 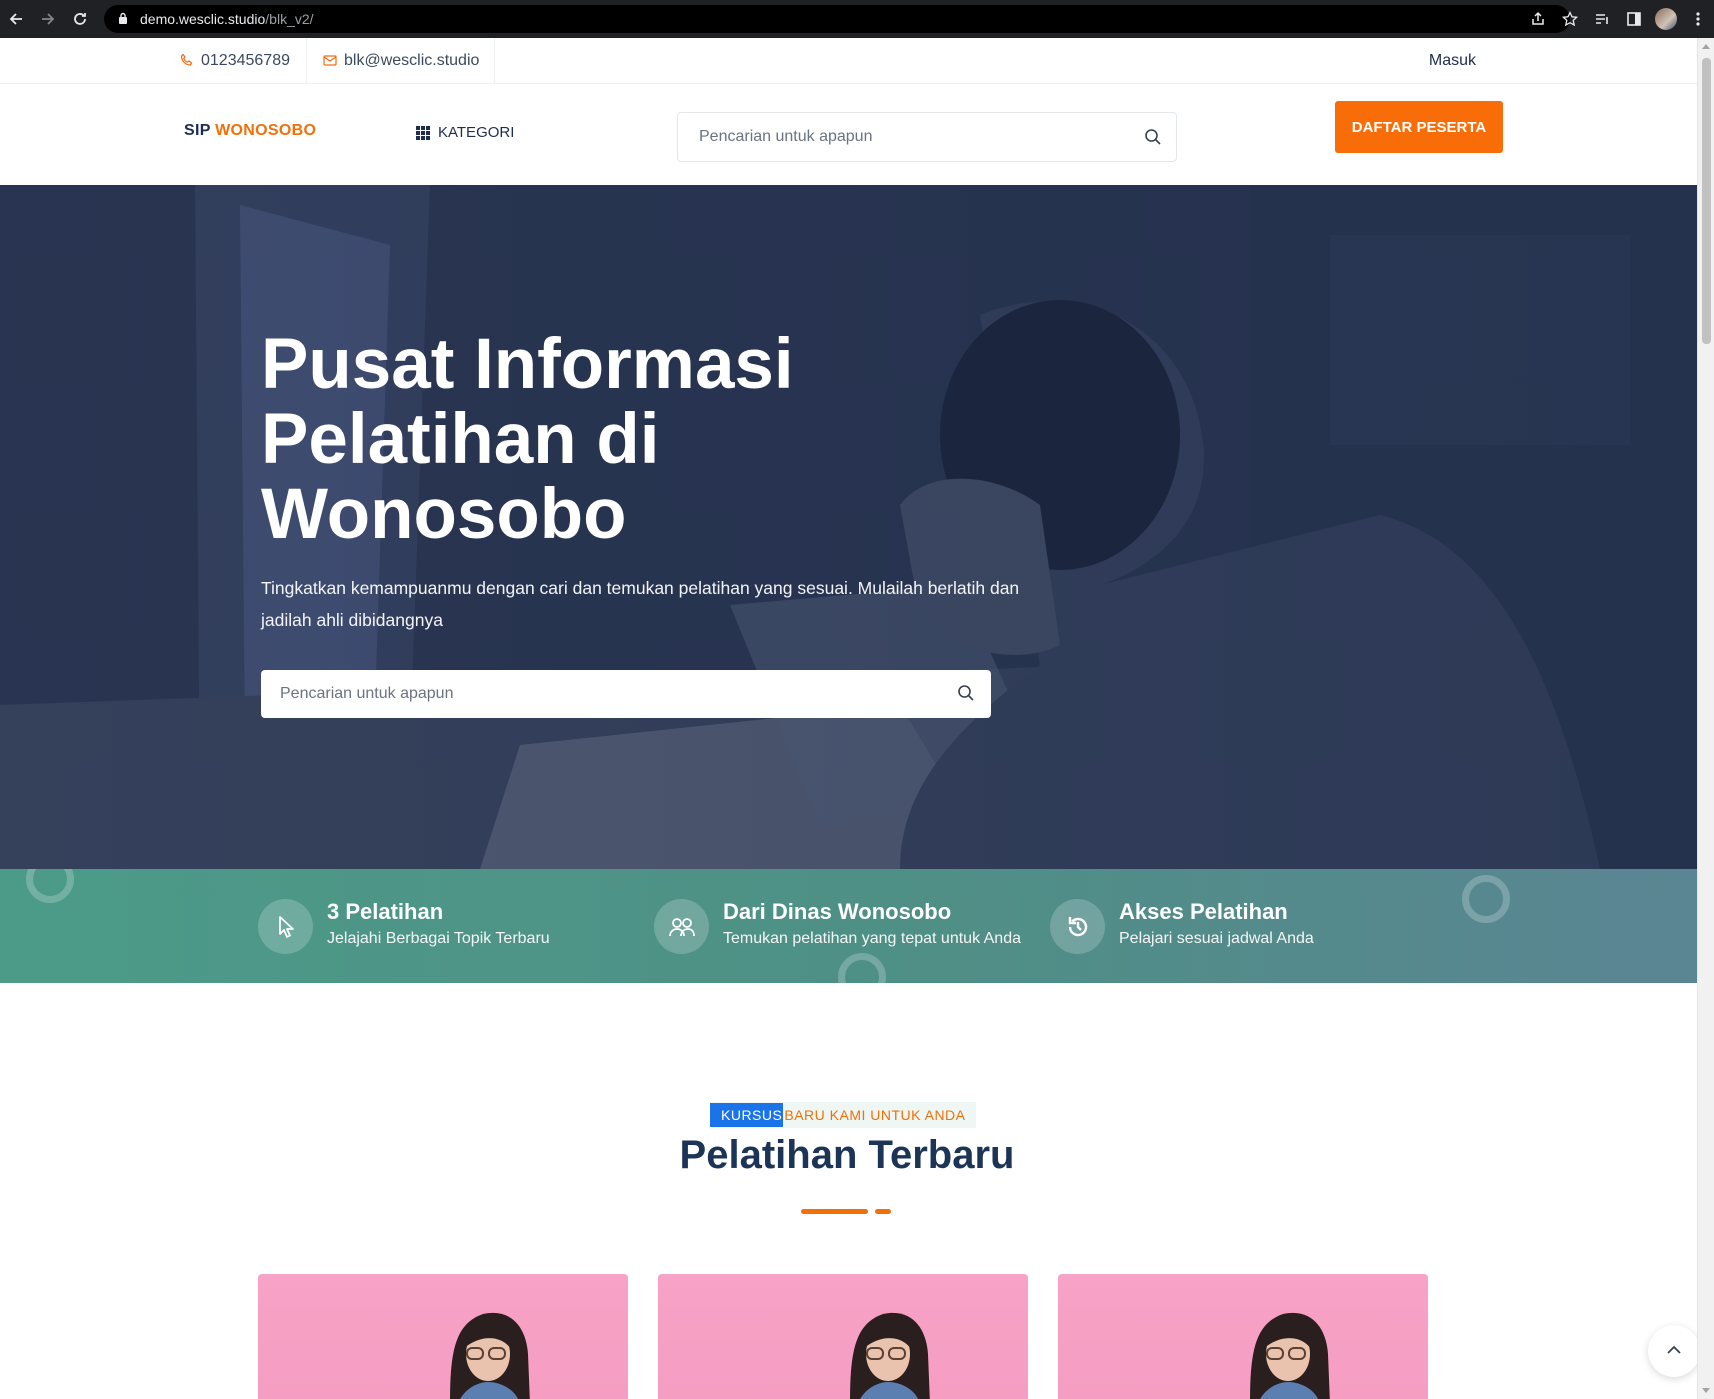 What do you see at coordinates (123, 19) in the screenshot?
I see `lock-icon` at bounding box center [123, 19].